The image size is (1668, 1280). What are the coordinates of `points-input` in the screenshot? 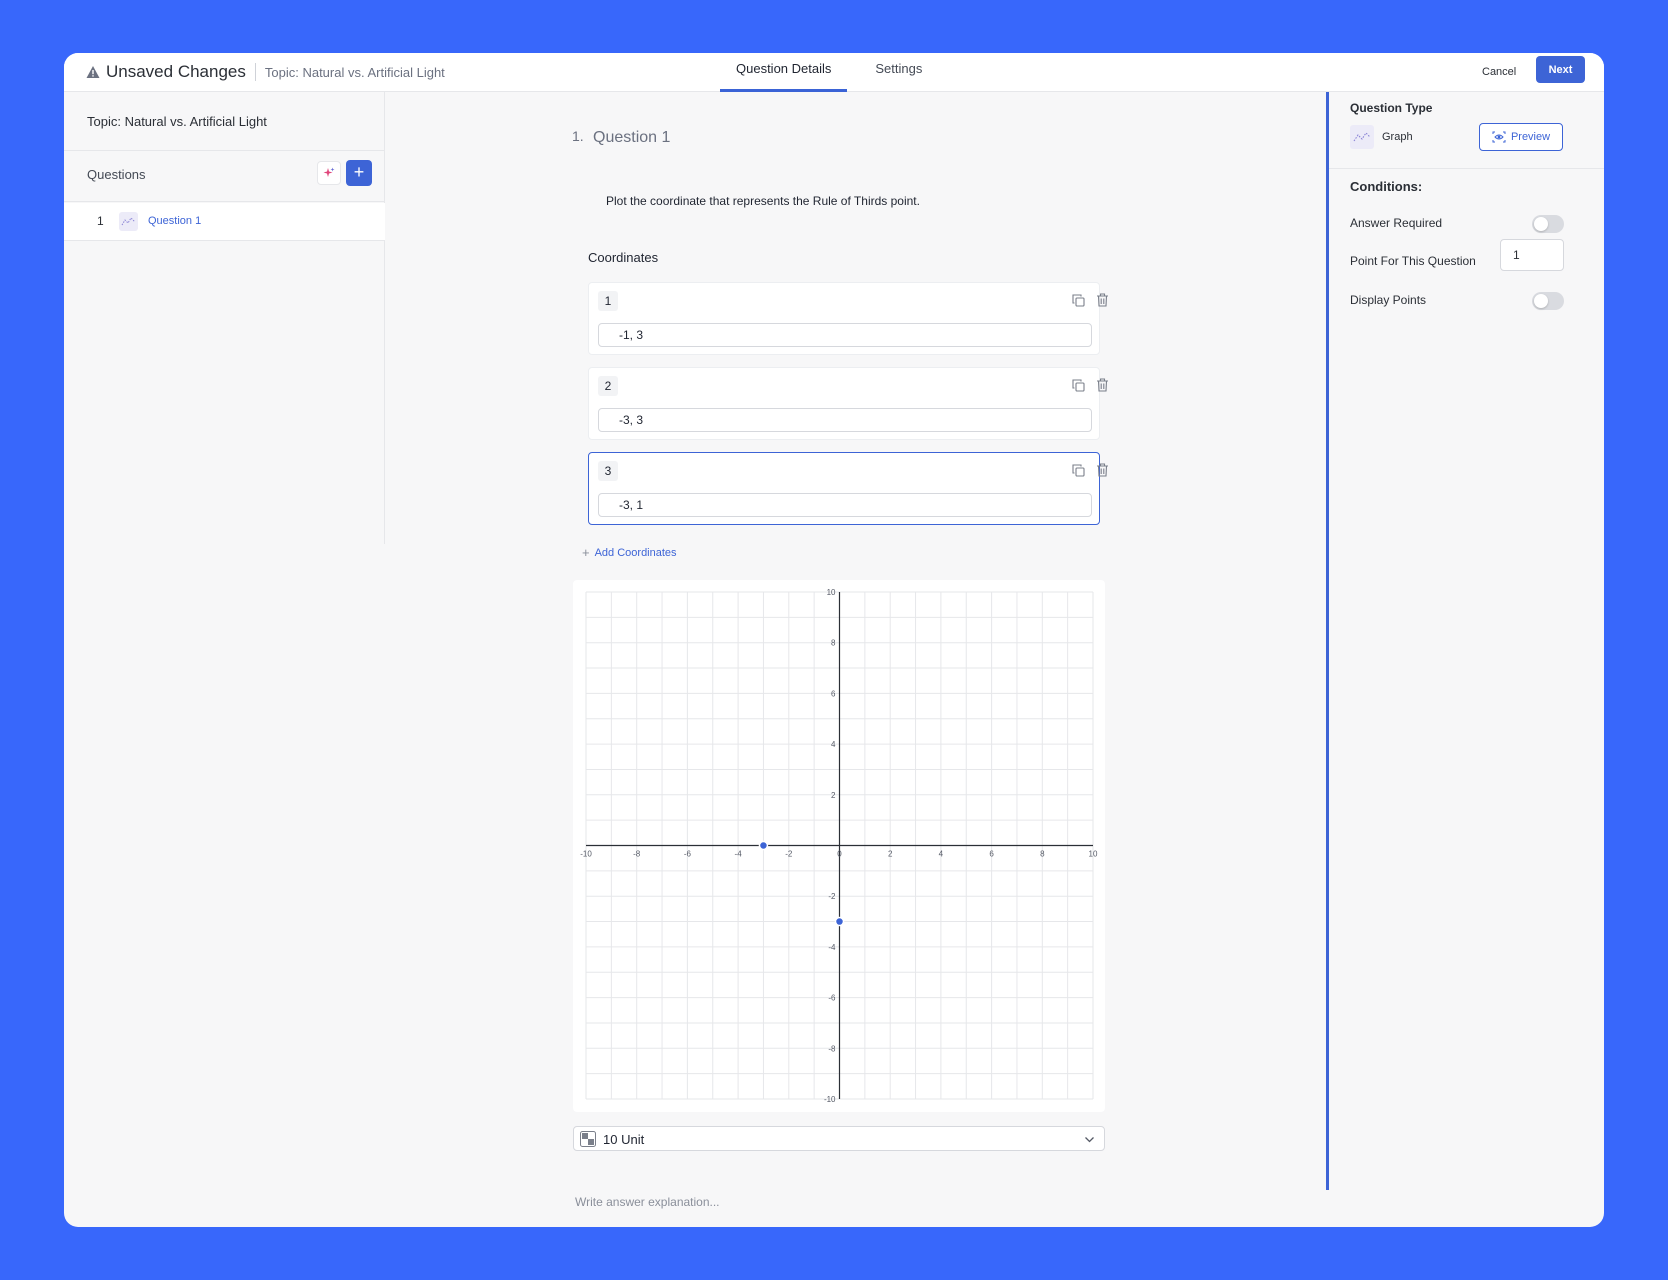 It's located at (1532, 255).